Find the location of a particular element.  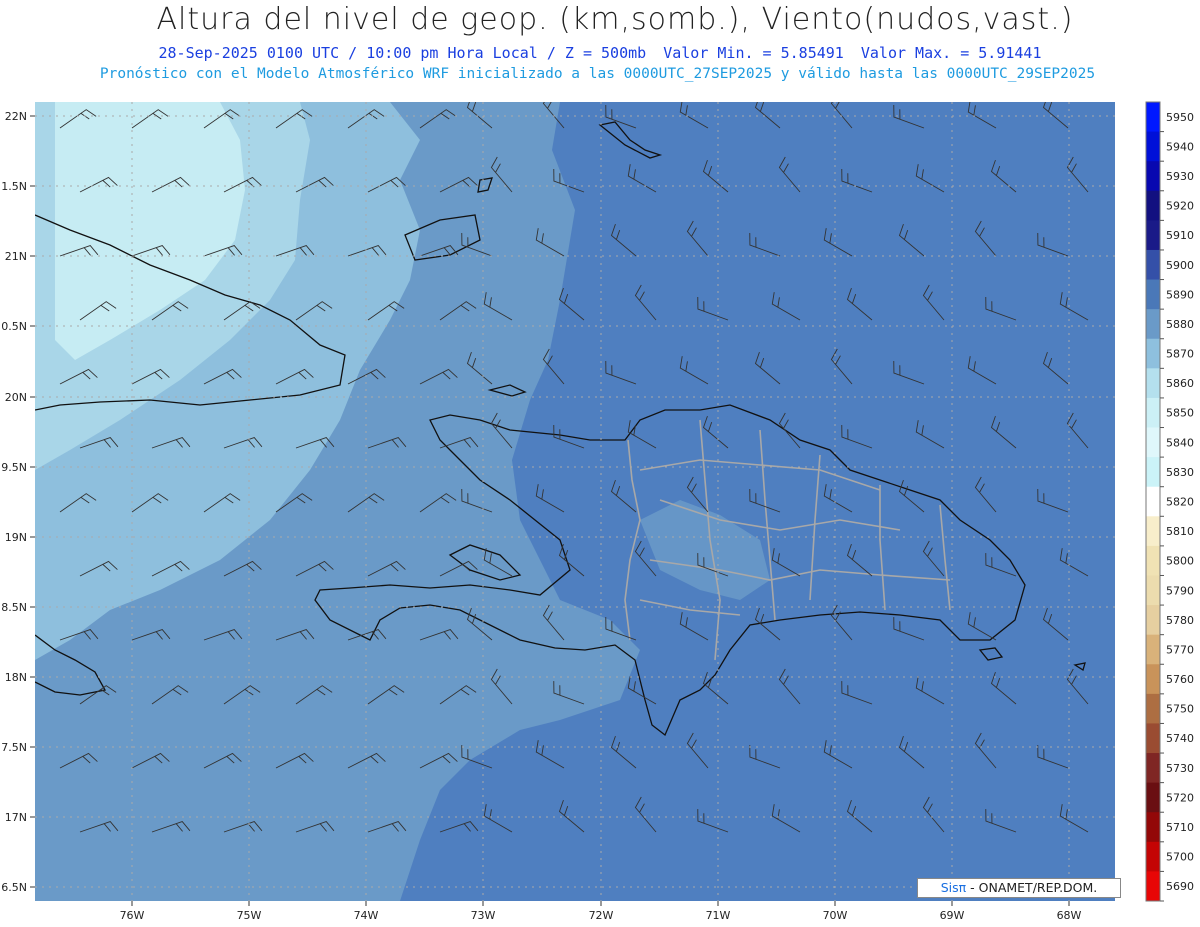

colorbar-label: 5700 is located at coordinates (1180, 857).